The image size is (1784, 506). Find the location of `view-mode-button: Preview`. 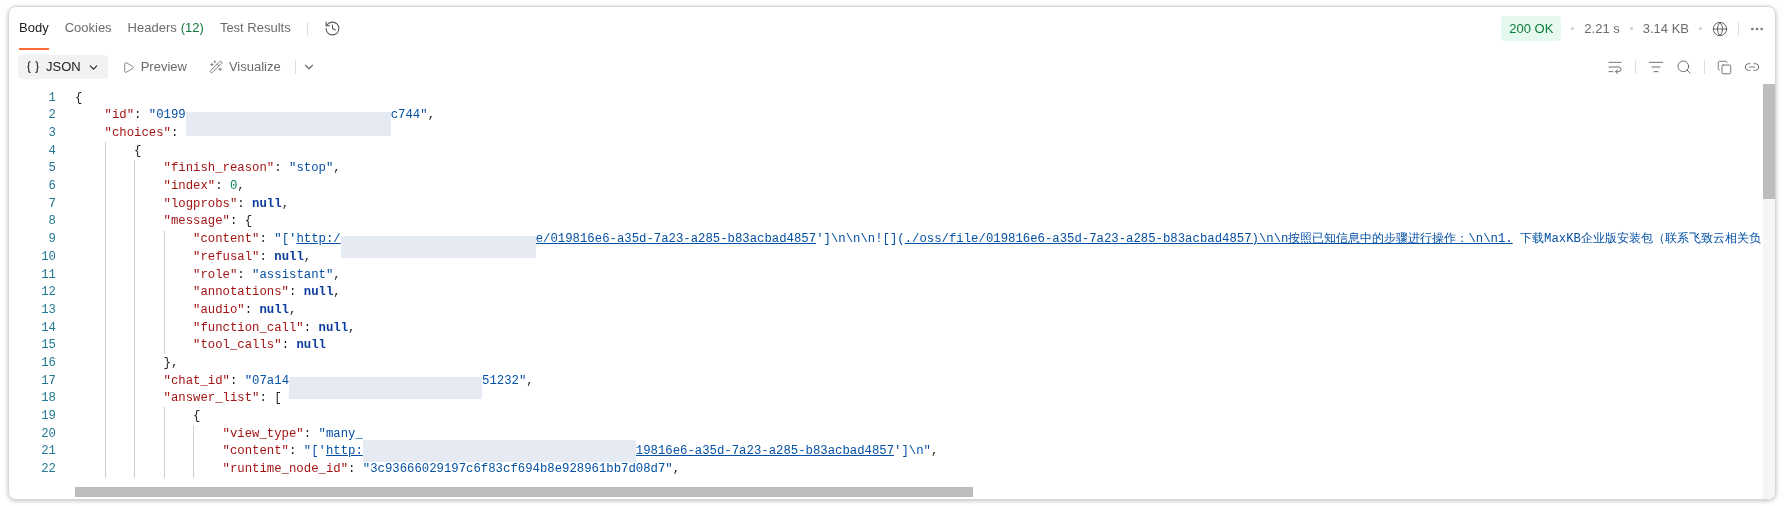

view-mode-button: Preview is located at coordinates (154, 67).